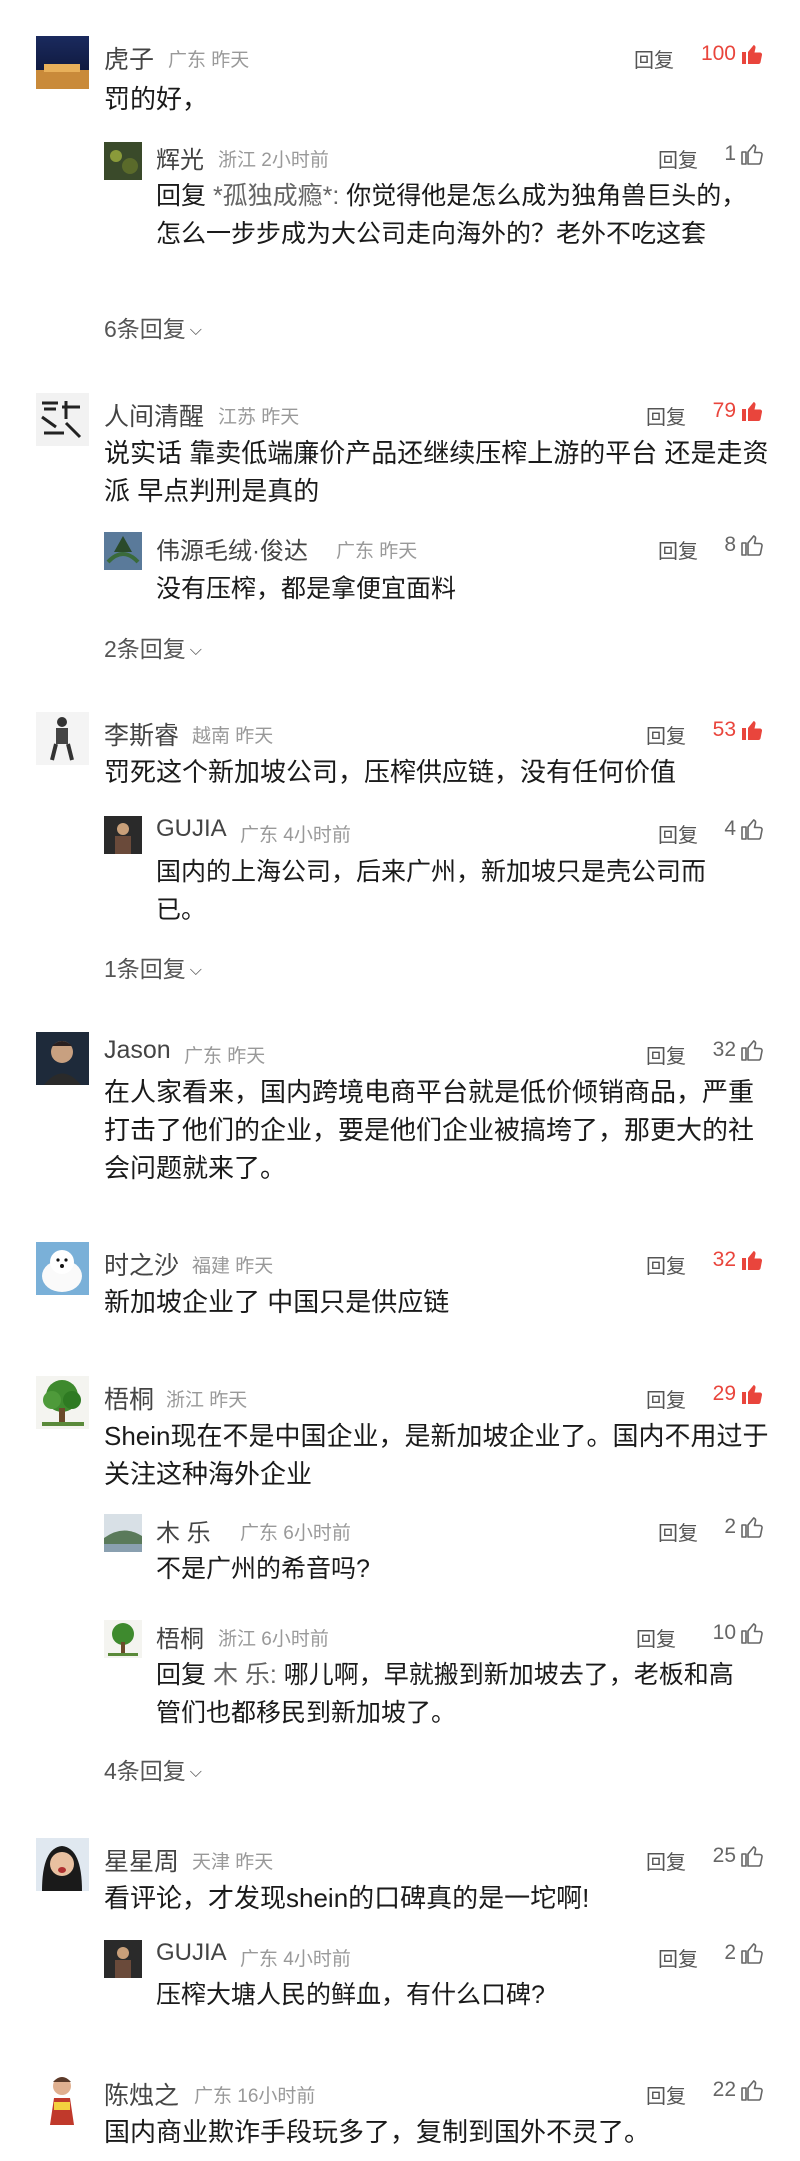  Describe the element at coordinates (137, 1050) in the screenshot. I see `comment-author: Jason` at that location.